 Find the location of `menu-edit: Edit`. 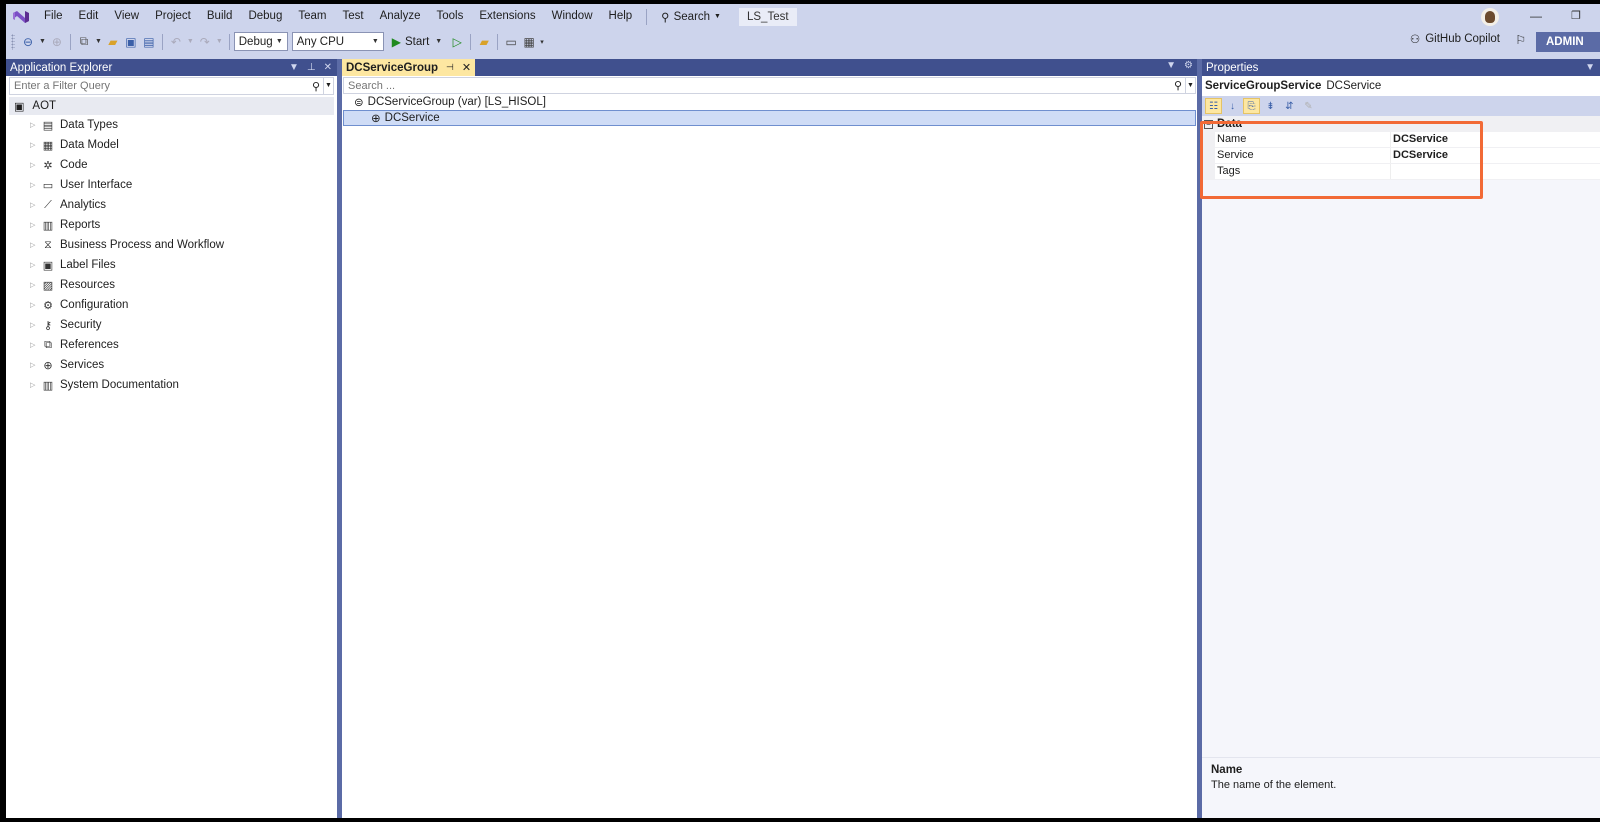

menu-edit: Edit is located at coordinates (89, 16).